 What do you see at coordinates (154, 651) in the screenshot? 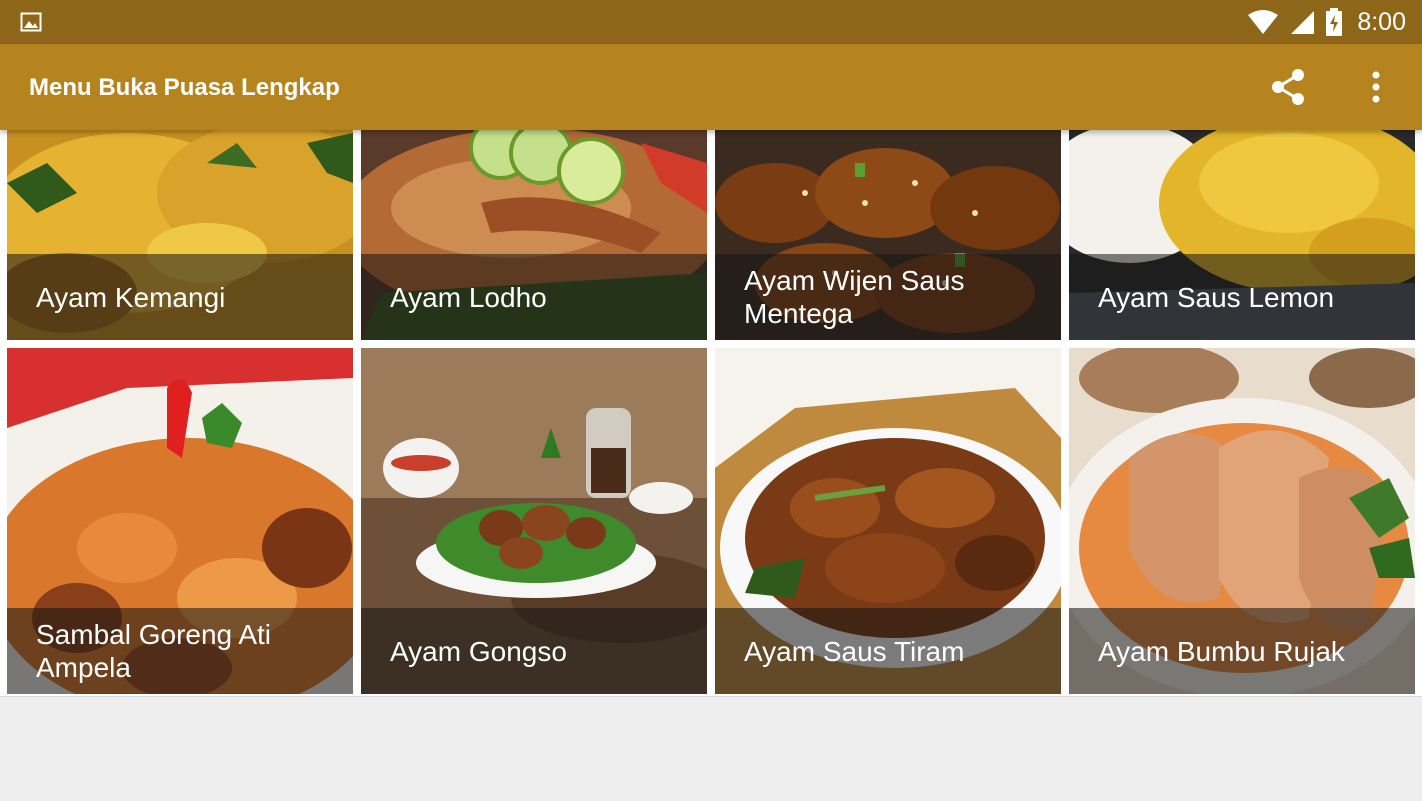
I see `recipe-title: Sambal Goreng Ati Ampela` at bounding box center [154, 651].